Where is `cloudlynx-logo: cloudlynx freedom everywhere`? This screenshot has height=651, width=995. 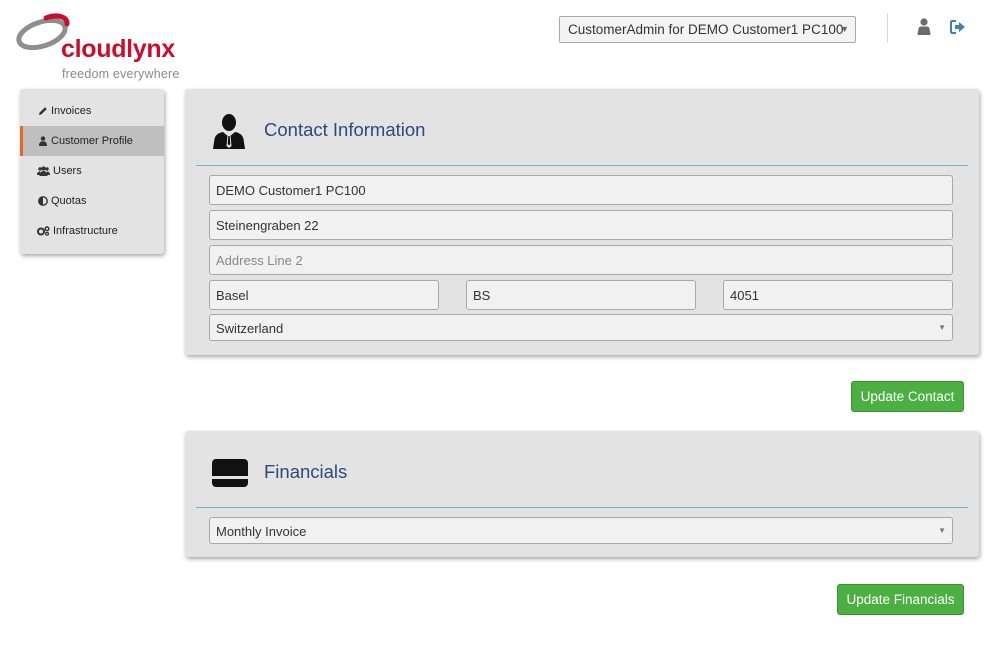 cloudlynx-logo: cloudlynx freedom everywhere is located at coordinates (104, 47).